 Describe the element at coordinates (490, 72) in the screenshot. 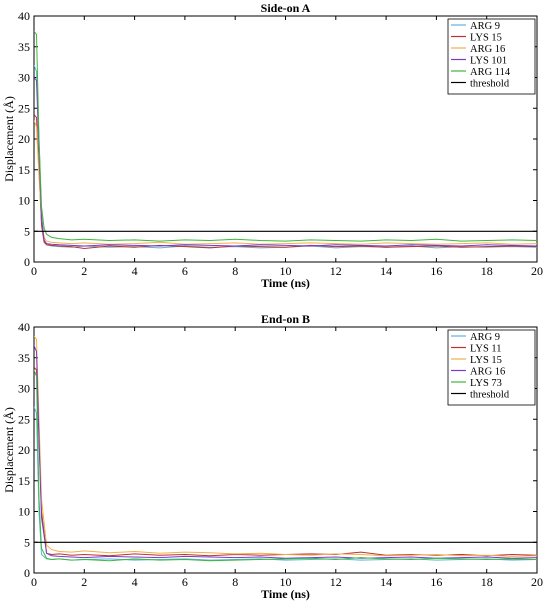

I see `legend-label: ARG 114` at that location.